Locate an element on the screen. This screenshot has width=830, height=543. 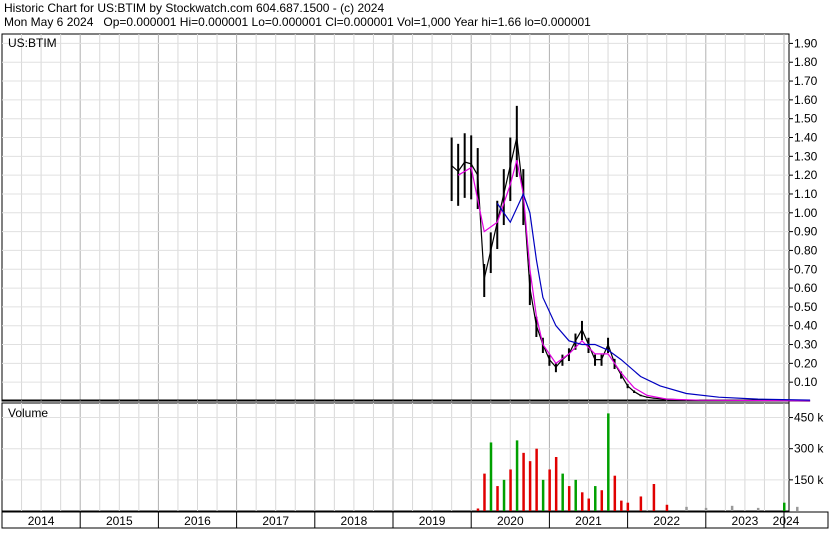
price-tick-label: 0.20 is located at coordinates (806, 363).